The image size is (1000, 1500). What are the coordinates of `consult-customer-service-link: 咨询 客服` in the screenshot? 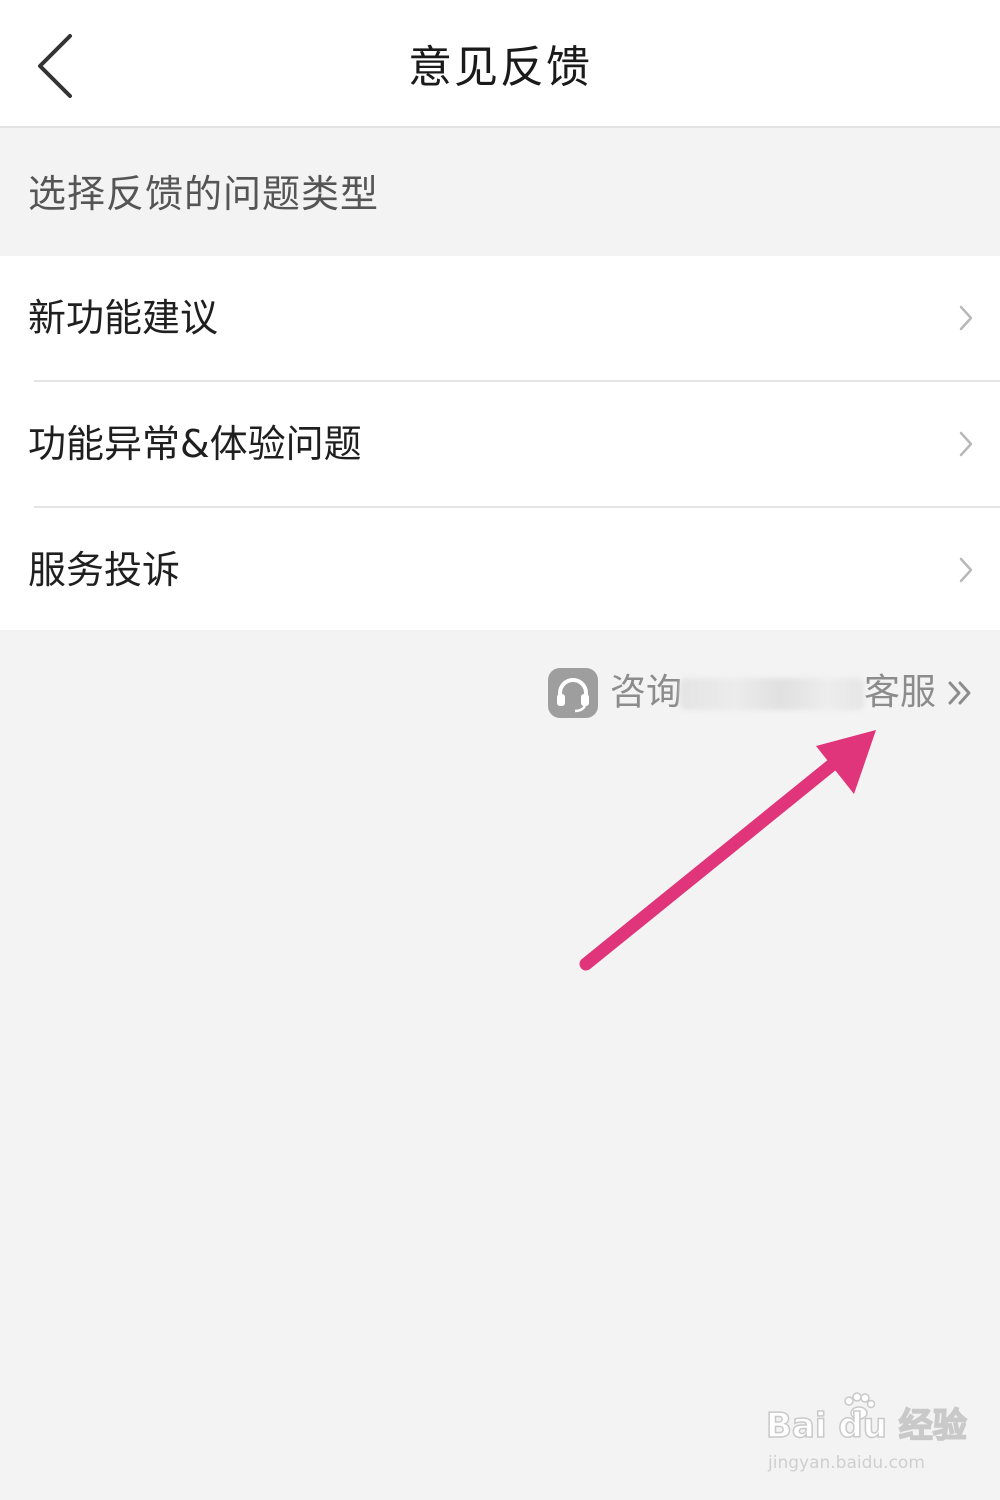 It's located at (763, 693).